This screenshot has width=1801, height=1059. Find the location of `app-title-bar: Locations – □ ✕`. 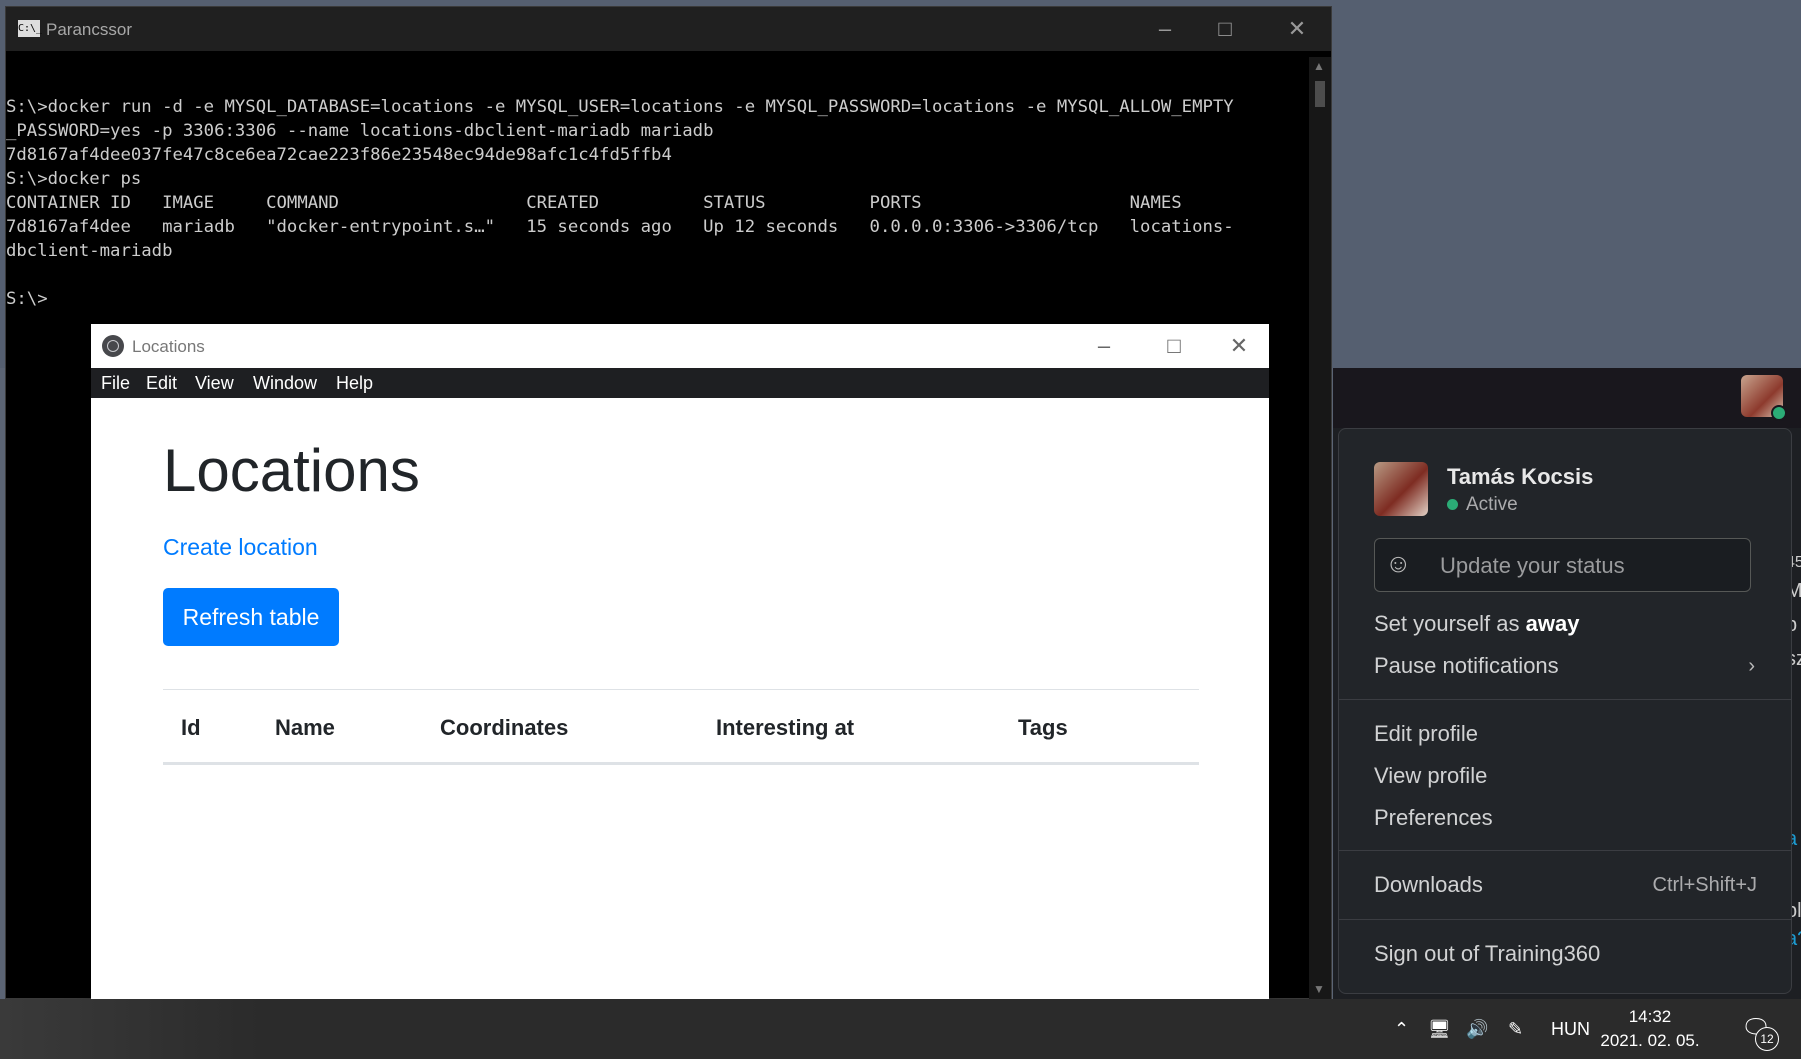

app-title-bar: Locations – □ ✕ is located at coordinates (680, 346).